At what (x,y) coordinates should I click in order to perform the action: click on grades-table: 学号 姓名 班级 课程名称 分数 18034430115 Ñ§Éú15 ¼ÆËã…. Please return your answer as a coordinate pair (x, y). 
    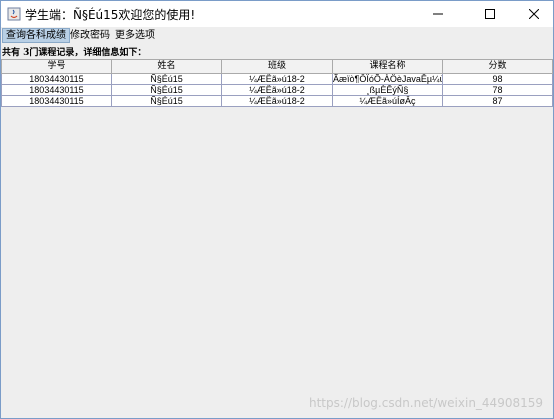
    Looking at the image, I should click on (277, 83).